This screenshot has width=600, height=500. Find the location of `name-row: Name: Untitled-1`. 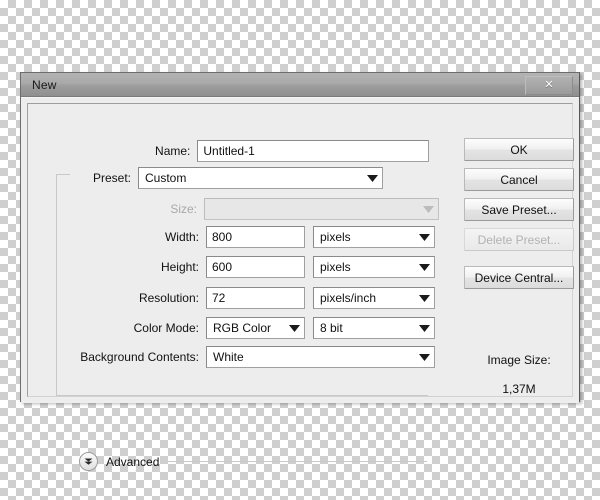

name-row: Name: Untitled-1 is located at coordinates (239, 151).